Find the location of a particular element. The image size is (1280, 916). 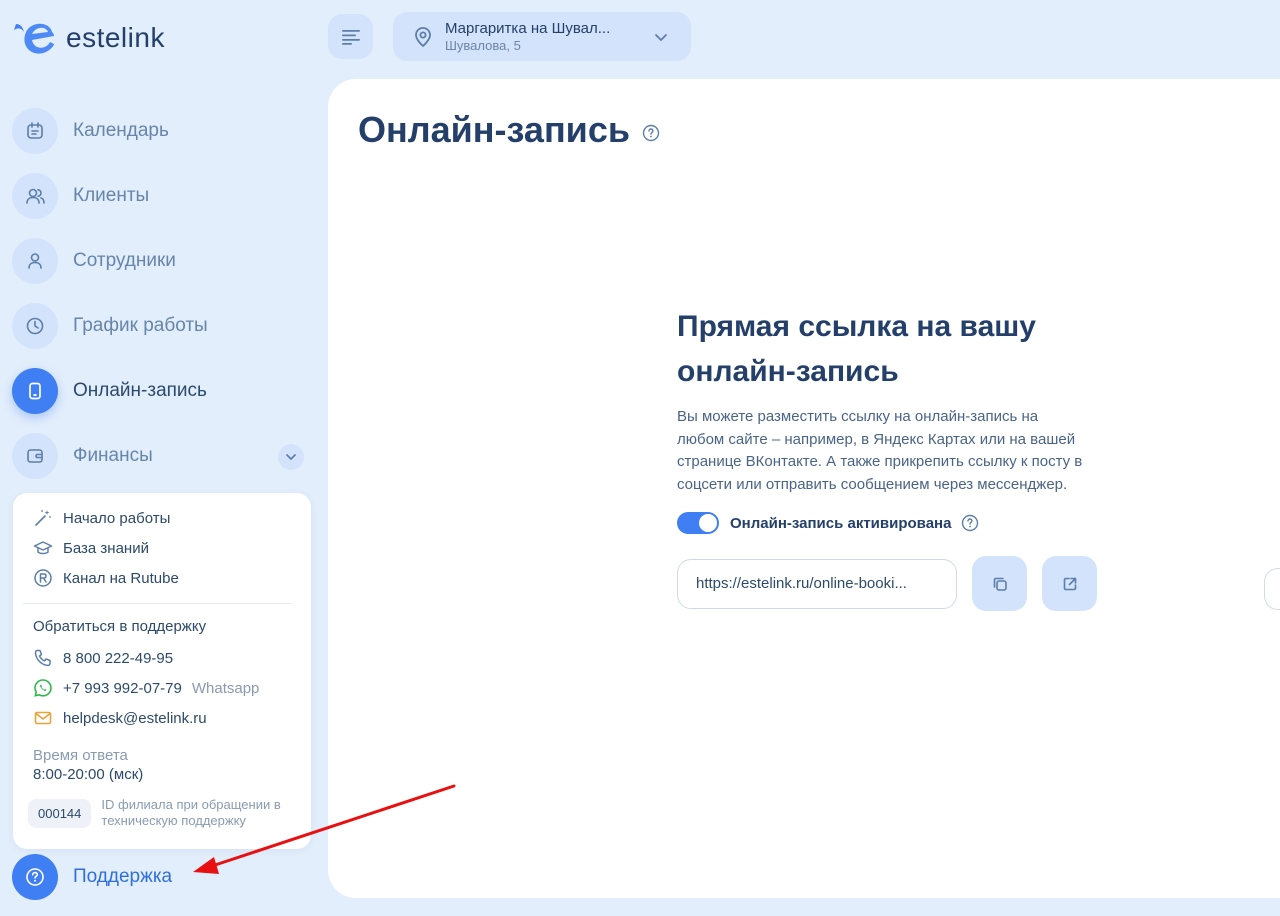

support-whatsapp: +7 993 992-07-79 Whatsapp is located at coordinates (167, 688).